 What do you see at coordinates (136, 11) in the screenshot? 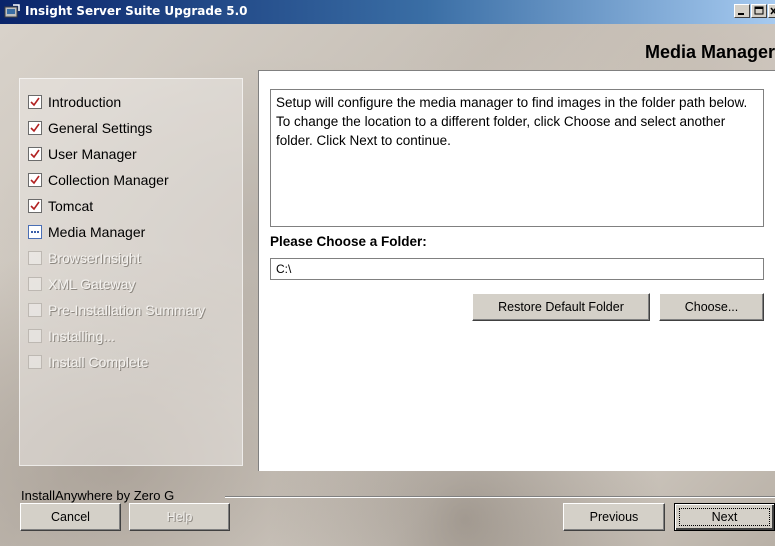
I see `window-title: Insight Server Suite Upgrade 5.0` at bounding box center [136, 11].